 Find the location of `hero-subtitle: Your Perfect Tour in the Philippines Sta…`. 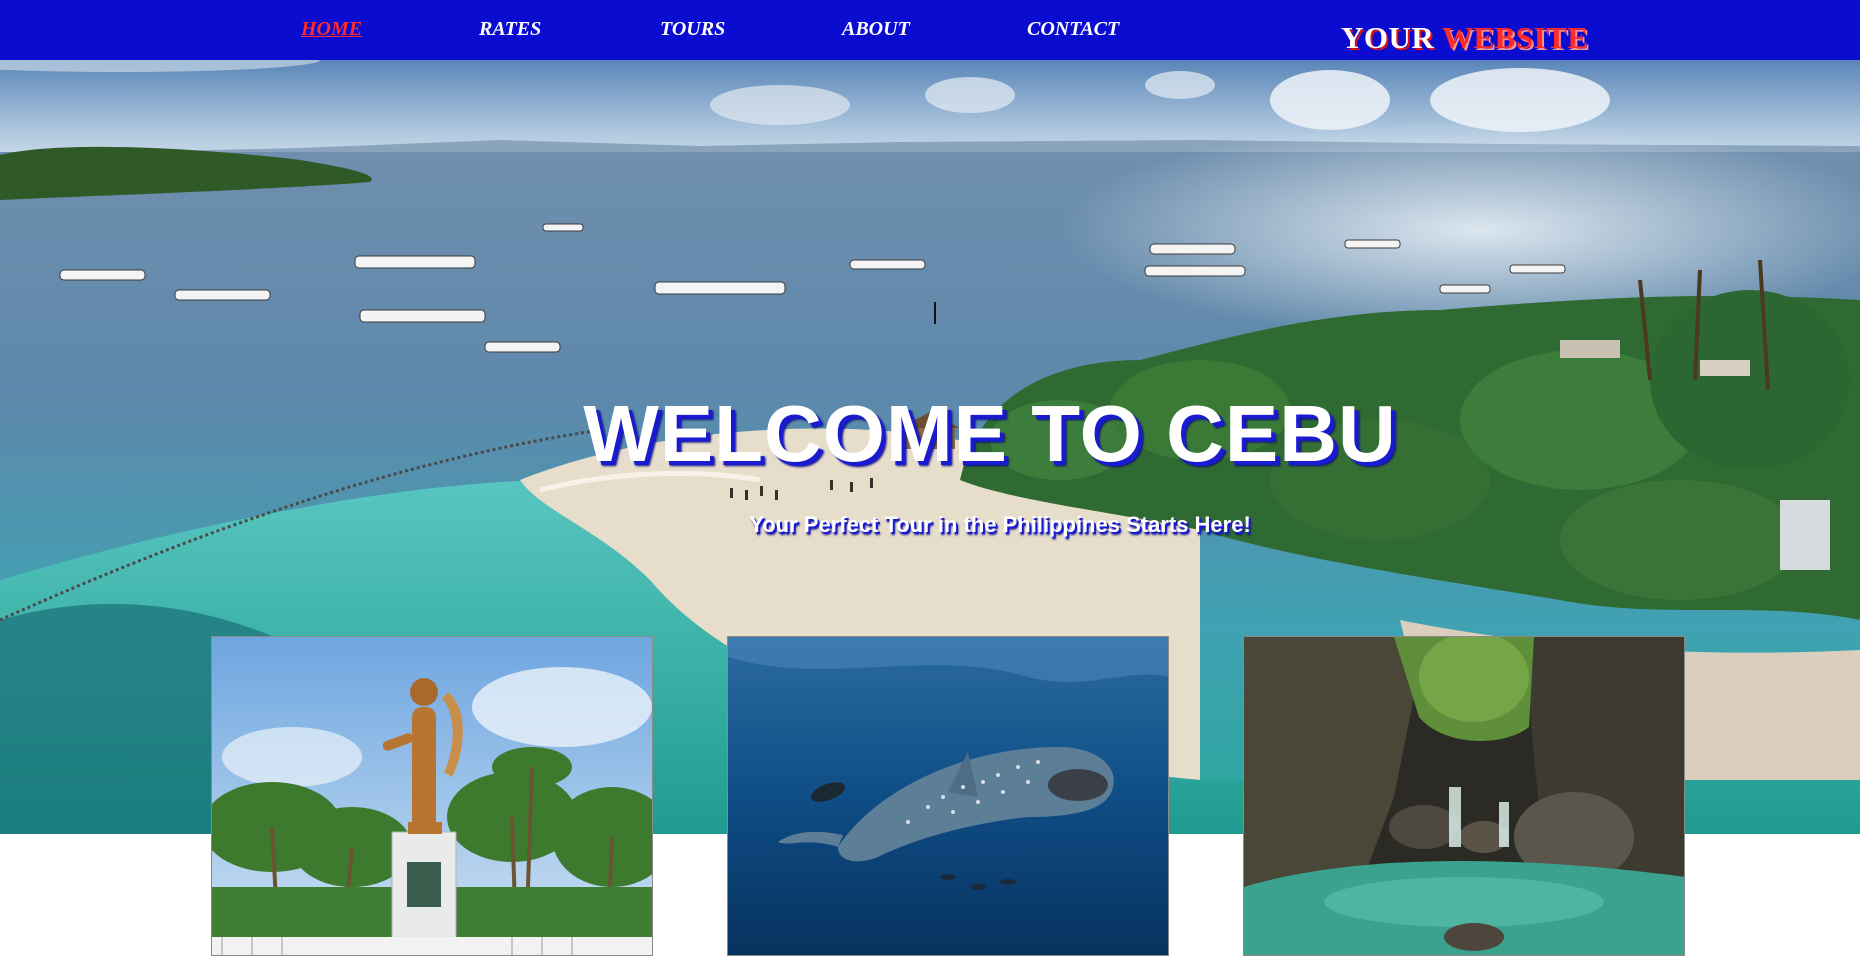

hero-subtitle: Your Perfect Tour in the Philippines Sta… is located at coordinates (1000, 524).